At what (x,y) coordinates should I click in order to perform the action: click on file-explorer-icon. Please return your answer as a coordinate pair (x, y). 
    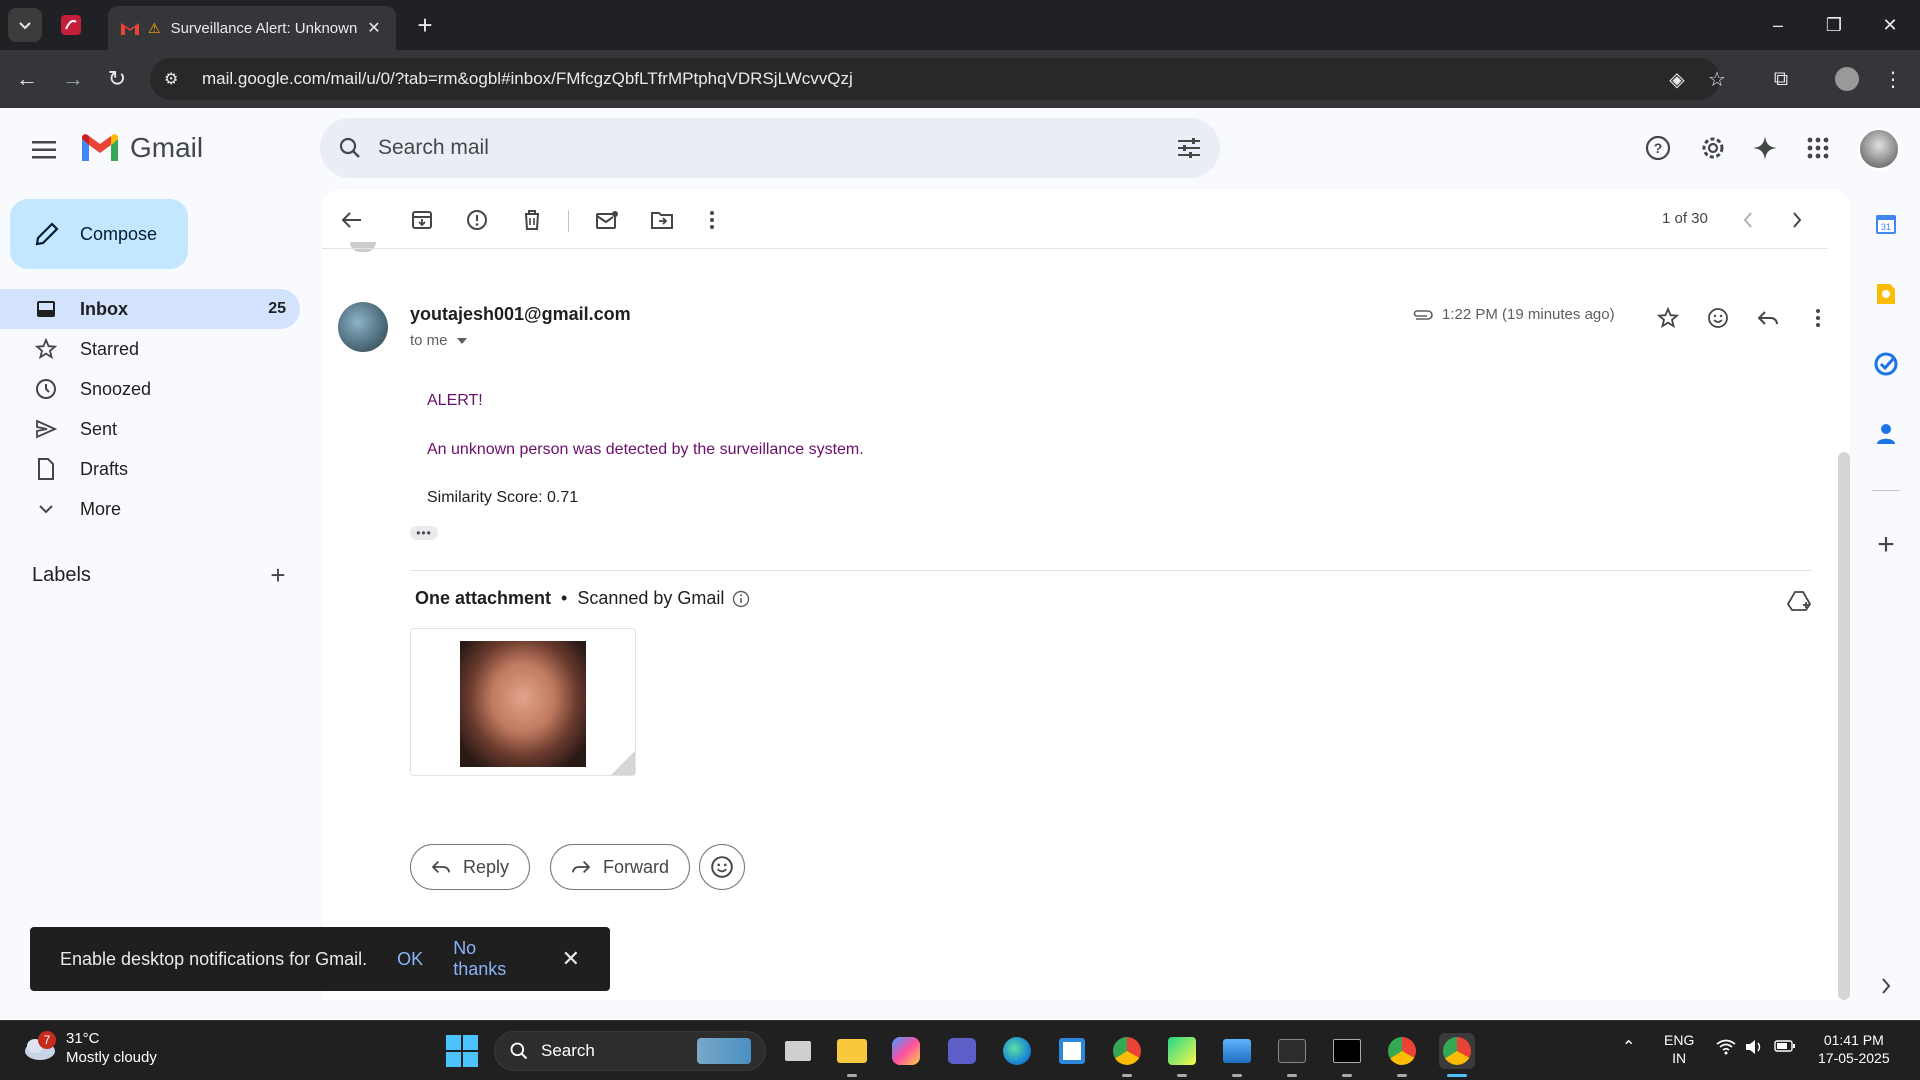
    Looking at the image, I should click on (852, 1055).